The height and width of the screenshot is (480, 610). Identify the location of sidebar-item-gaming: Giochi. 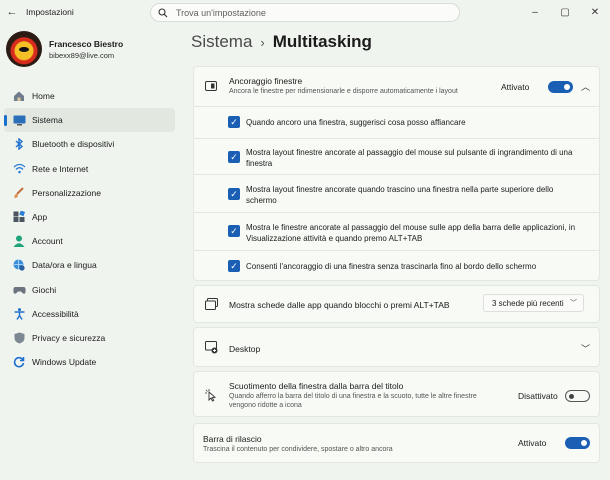
(89, 290).